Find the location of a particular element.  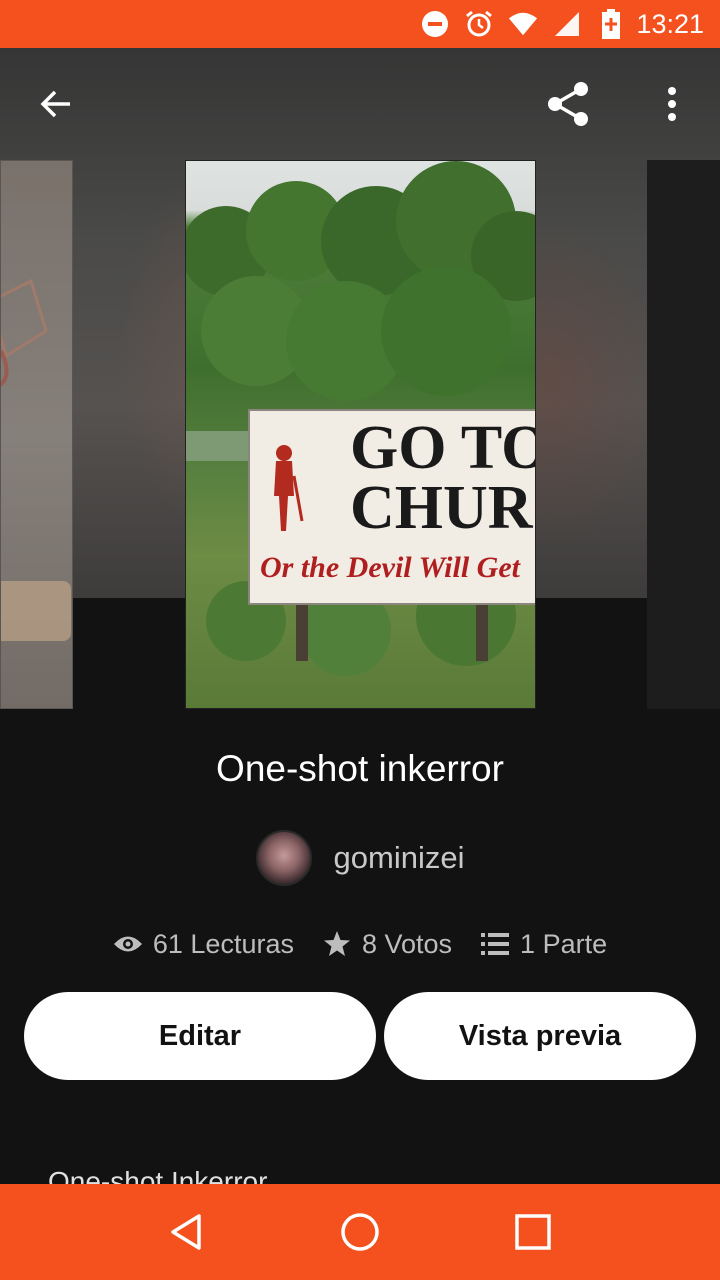

devil-figure-icon is located at coordinates (289, 488).